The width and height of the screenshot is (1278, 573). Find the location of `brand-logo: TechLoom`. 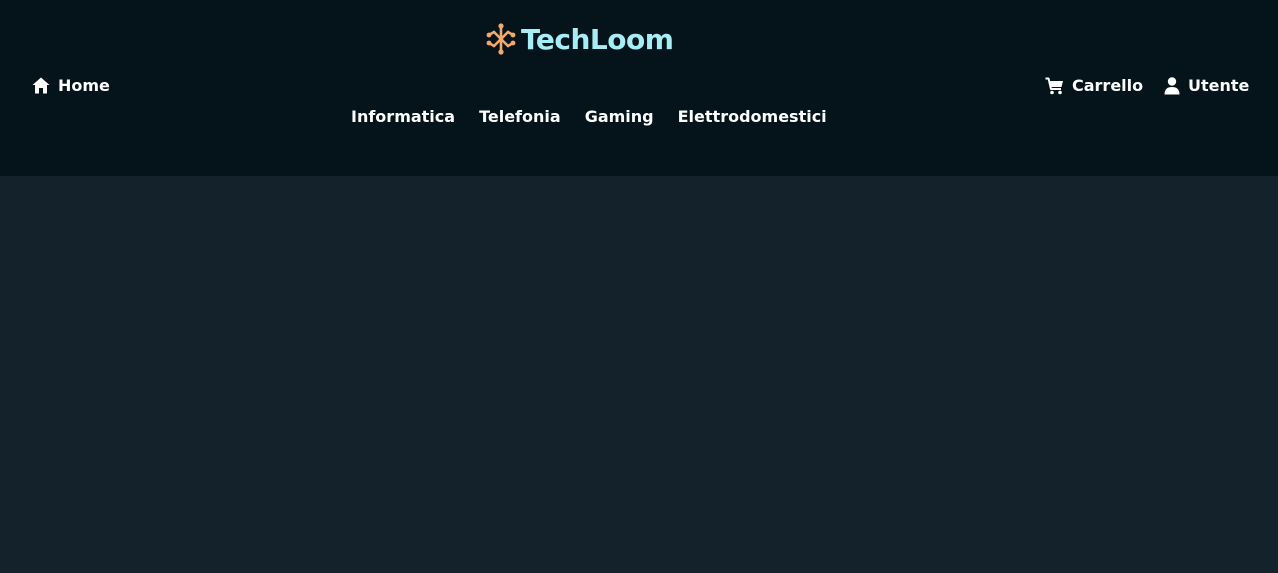

brand-logo: TechLoom is located at coordinates (579, 39).